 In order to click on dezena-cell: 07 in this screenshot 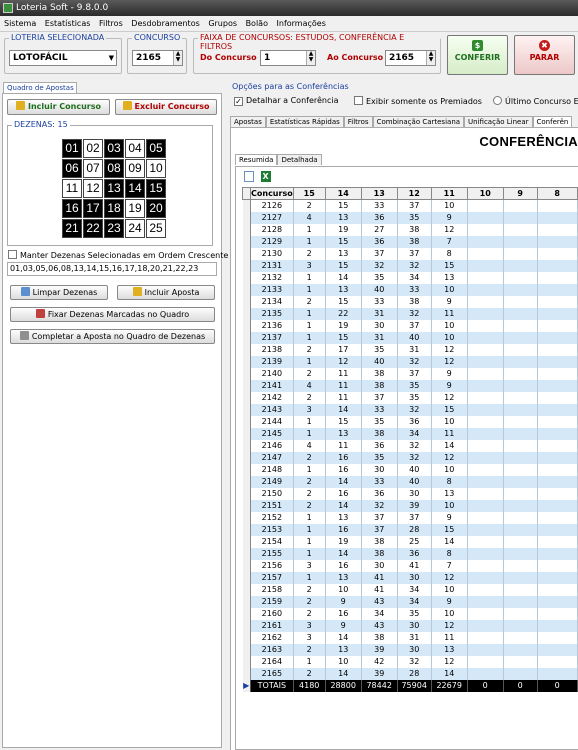, I will do `click(93, 168)`.